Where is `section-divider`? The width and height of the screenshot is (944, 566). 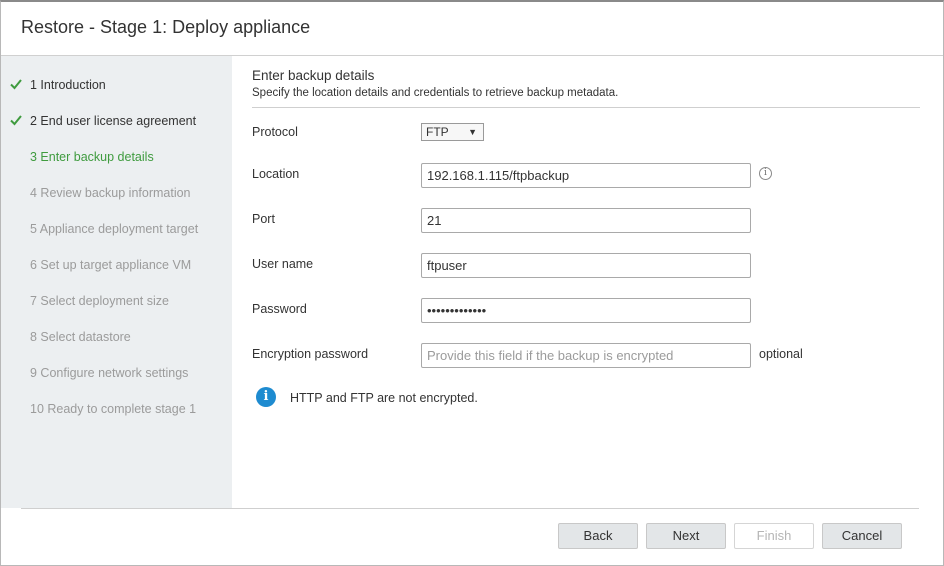
section-divider is located at coordinates (586, 107).